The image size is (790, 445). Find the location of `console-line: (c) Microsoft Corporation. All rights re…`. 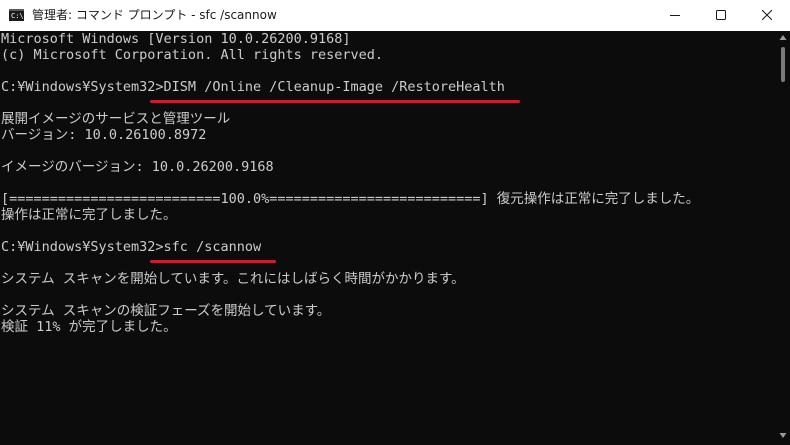

console-line: (c) Microsoft Corporation. All rights re… is located at coordinates (192, 55).